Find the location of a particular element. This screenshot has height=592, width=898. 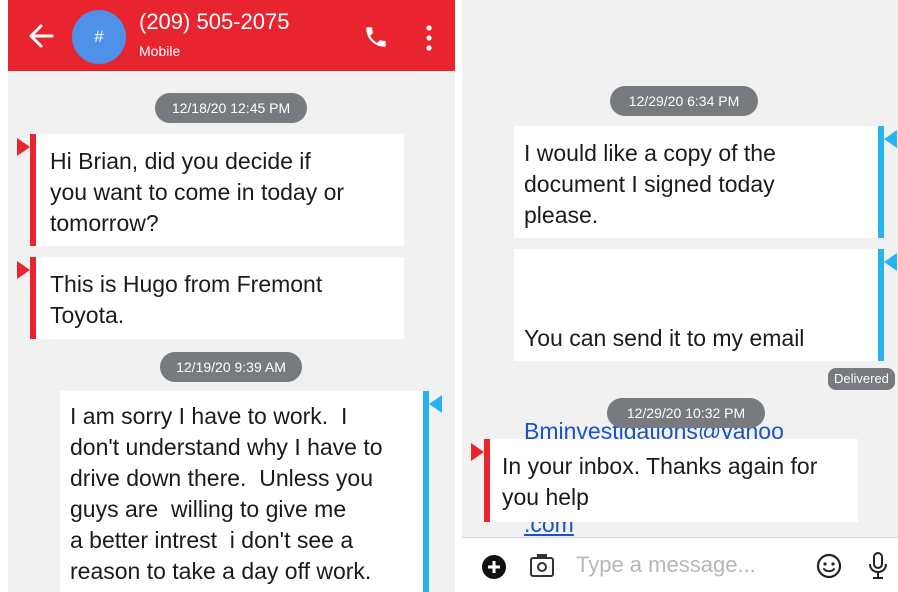

message-bubble-incoming: This is Hugo from Fremont Toyota. is located at coordinates (220, 298).